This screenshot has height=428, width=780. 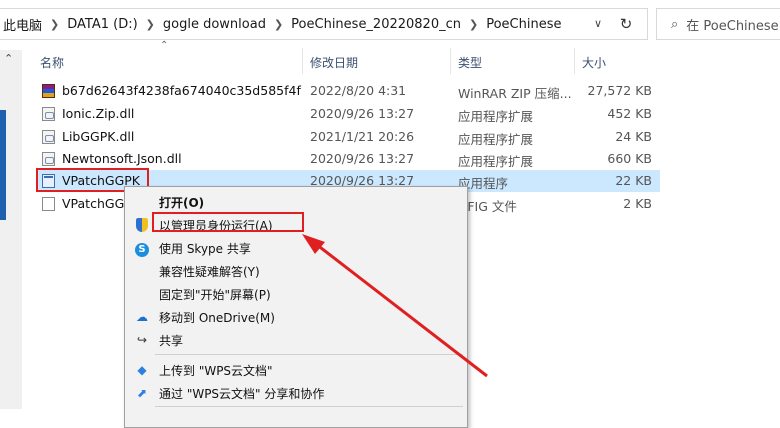 I want to click on share-icon: ↪, so click(x=142, y=340).